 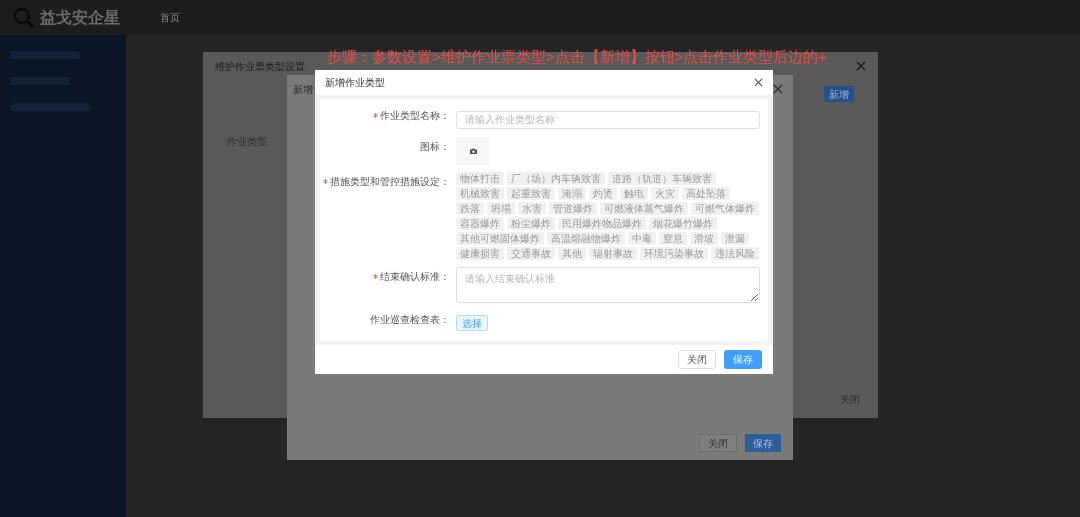 I want to click on measure-tag: 中毒, so click(x=642, y=238).